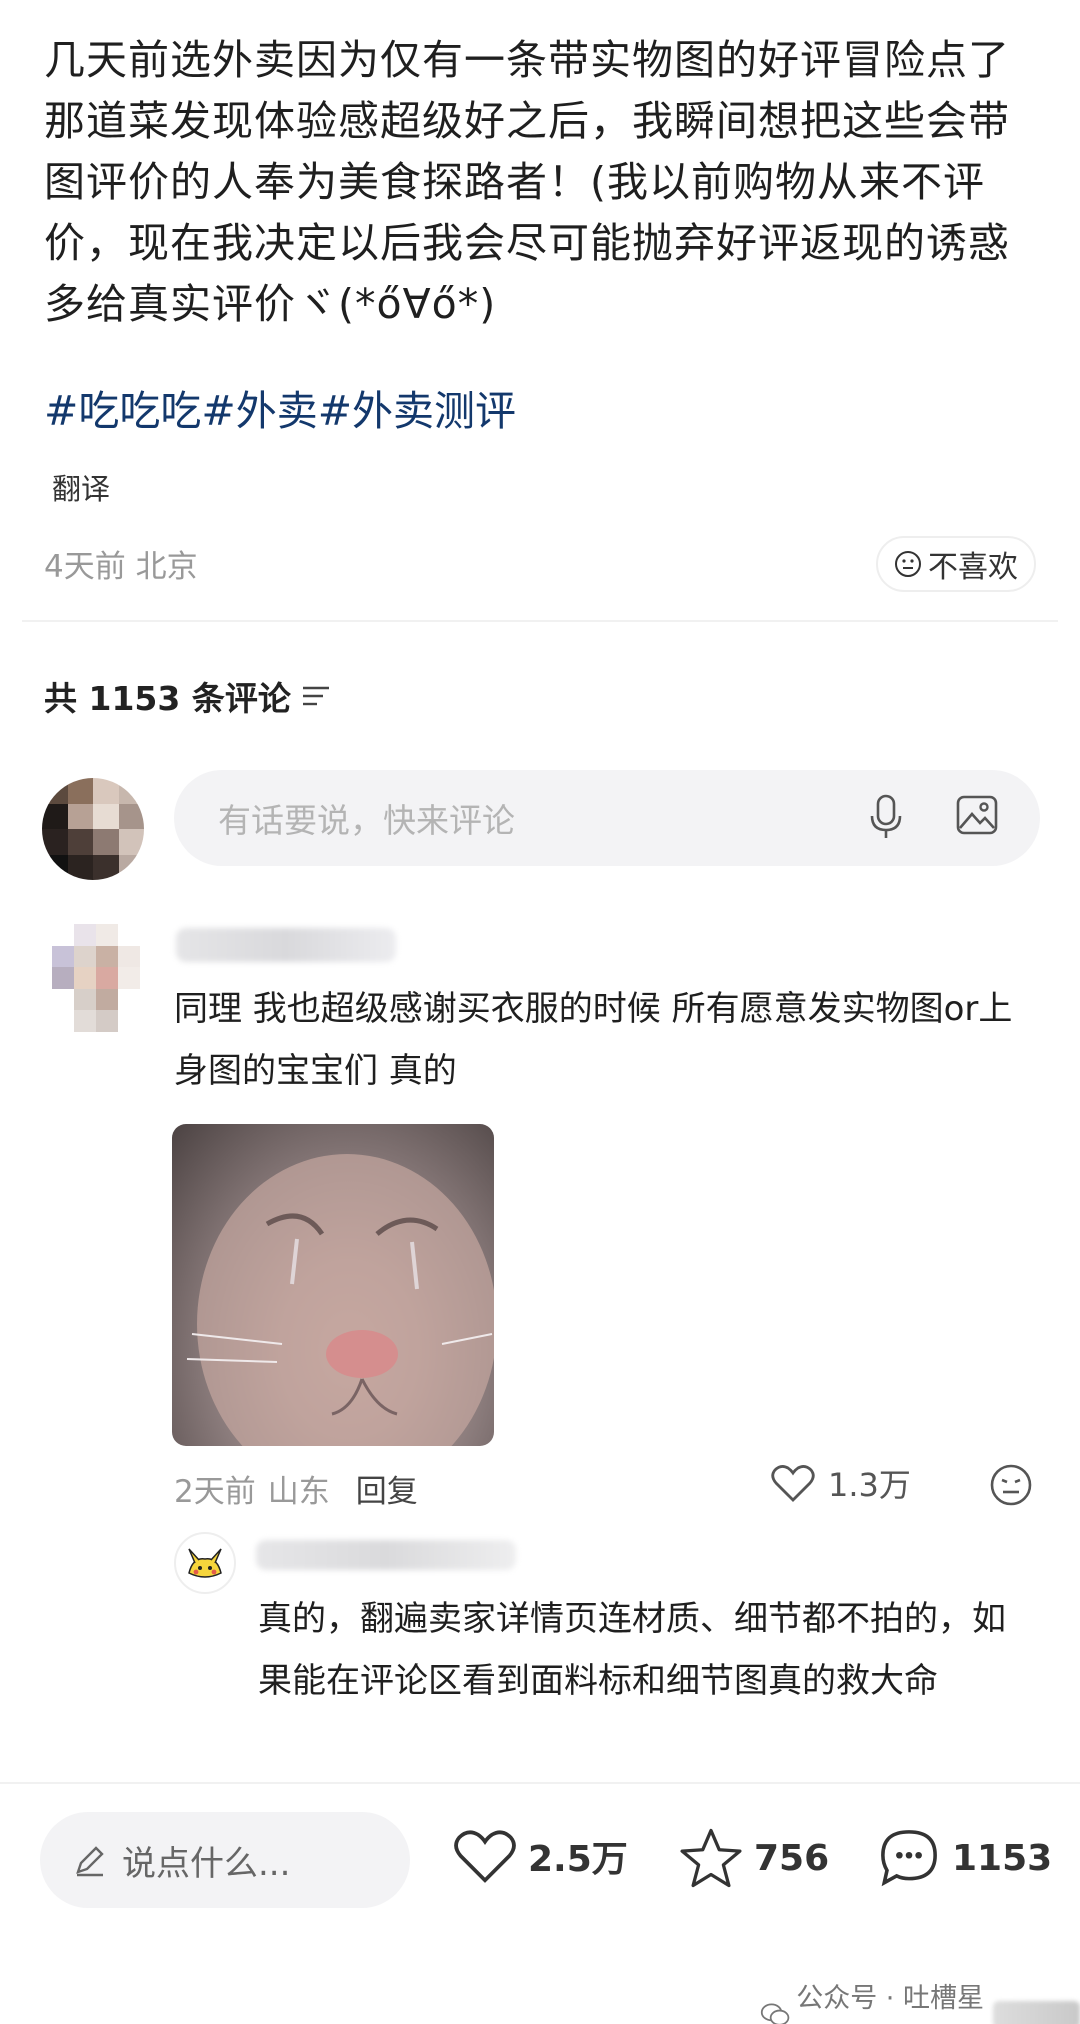  Describe the element at coordinates (386, 1555) in the screenshot. I see `replier-username-blurred` at that location.